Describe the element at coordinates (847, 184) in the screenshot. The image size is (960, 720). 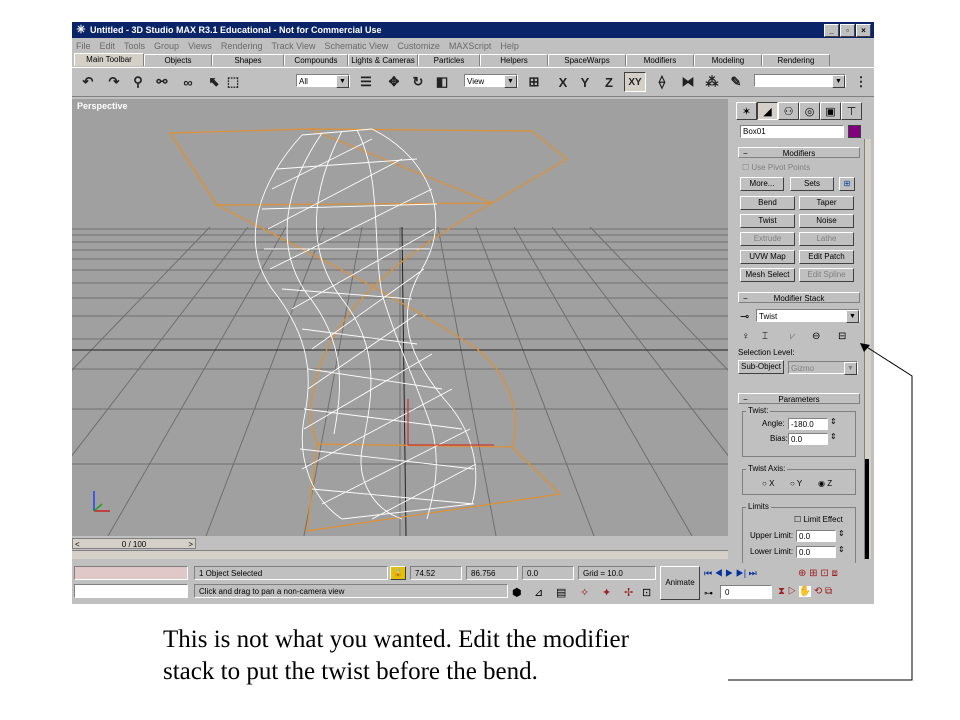
I see `configure-sets-icon: ⊞` at that location.